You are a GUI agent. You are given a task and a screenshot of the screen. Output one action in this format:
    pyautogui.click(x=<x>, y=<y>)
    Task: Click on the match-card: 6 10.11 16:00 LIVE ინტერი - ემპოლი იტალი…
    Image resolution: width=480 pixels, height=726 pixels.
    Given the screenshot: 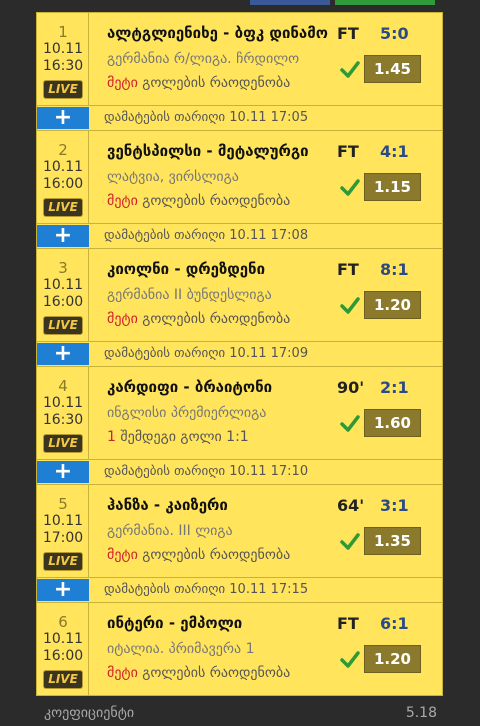 What is the action you would take?
    pyautogui.click(x=239, y=649)
    